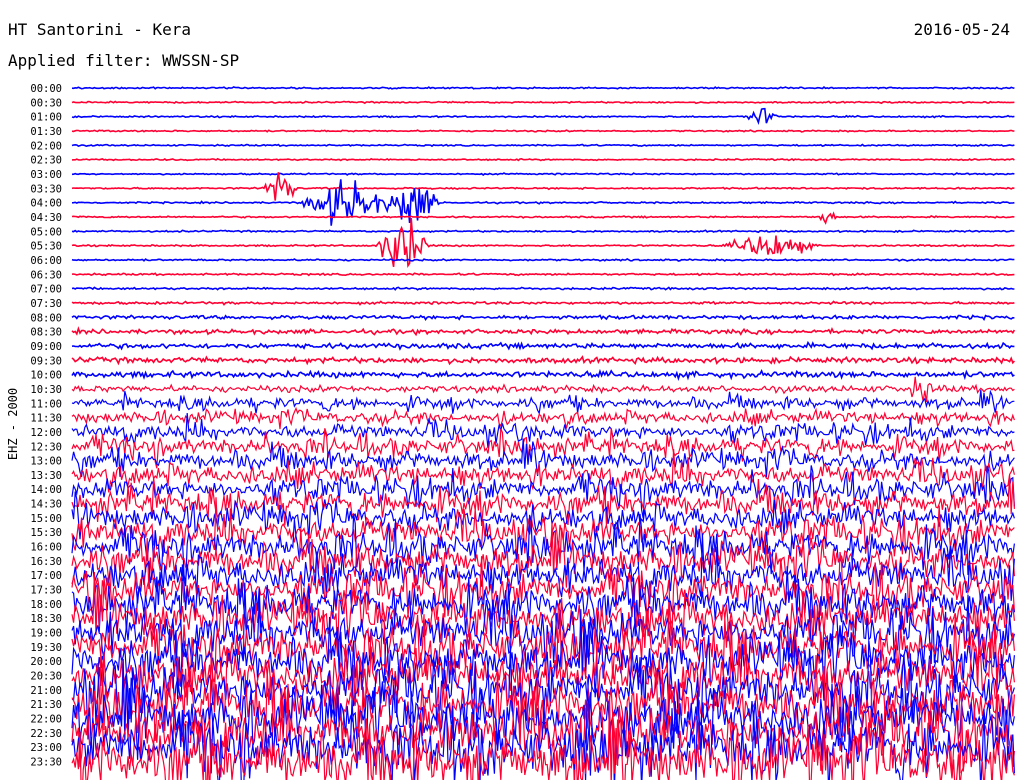 This screenshot has height=780, width=1024. Describe the element at coordinates (46, 376) in the screenshot. I see `time-tick-label: 10:00` at that location.